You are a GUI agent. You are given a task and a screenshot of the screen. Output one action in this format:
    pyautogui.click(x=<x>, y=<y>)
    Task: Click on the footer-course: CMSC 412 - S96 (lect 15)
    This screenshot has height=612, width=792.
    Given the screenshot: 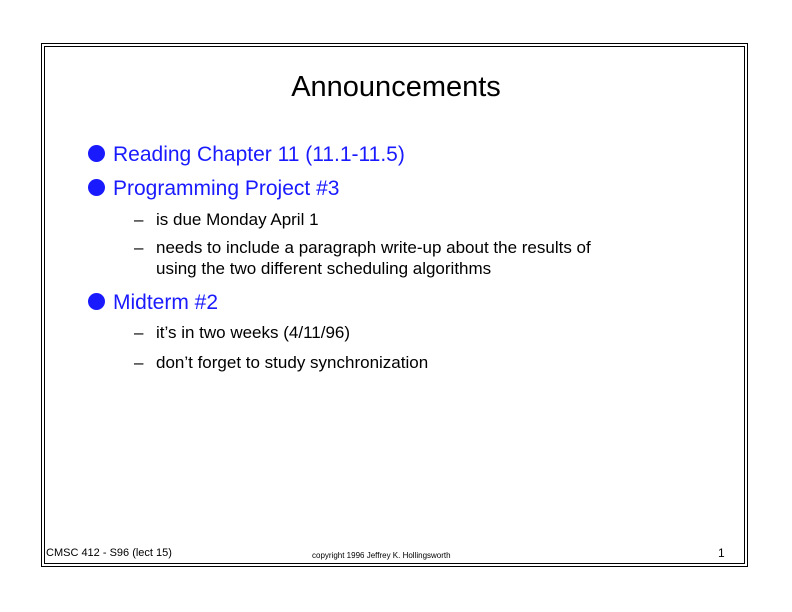 What is the action you would take?
    pyautogui.click(x=109, y=553)
    